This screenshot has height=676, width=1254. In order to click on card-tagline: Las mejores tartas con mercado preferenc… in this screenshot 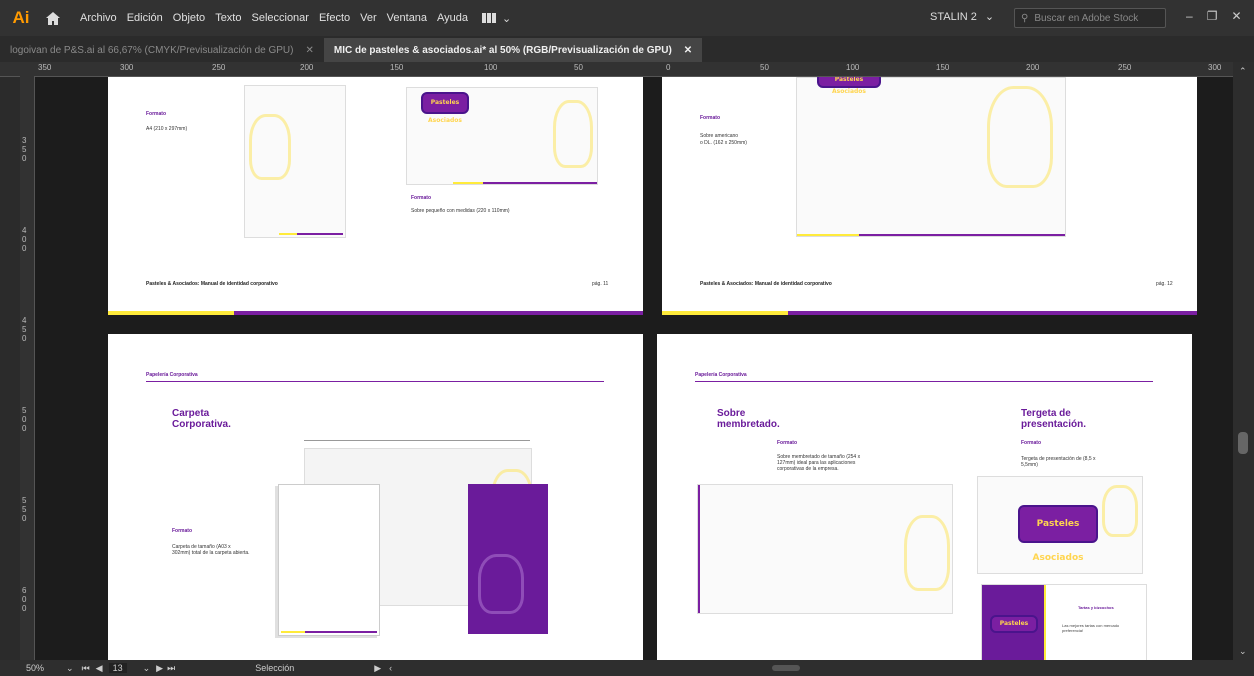, I will do `click(1091, 628)`.